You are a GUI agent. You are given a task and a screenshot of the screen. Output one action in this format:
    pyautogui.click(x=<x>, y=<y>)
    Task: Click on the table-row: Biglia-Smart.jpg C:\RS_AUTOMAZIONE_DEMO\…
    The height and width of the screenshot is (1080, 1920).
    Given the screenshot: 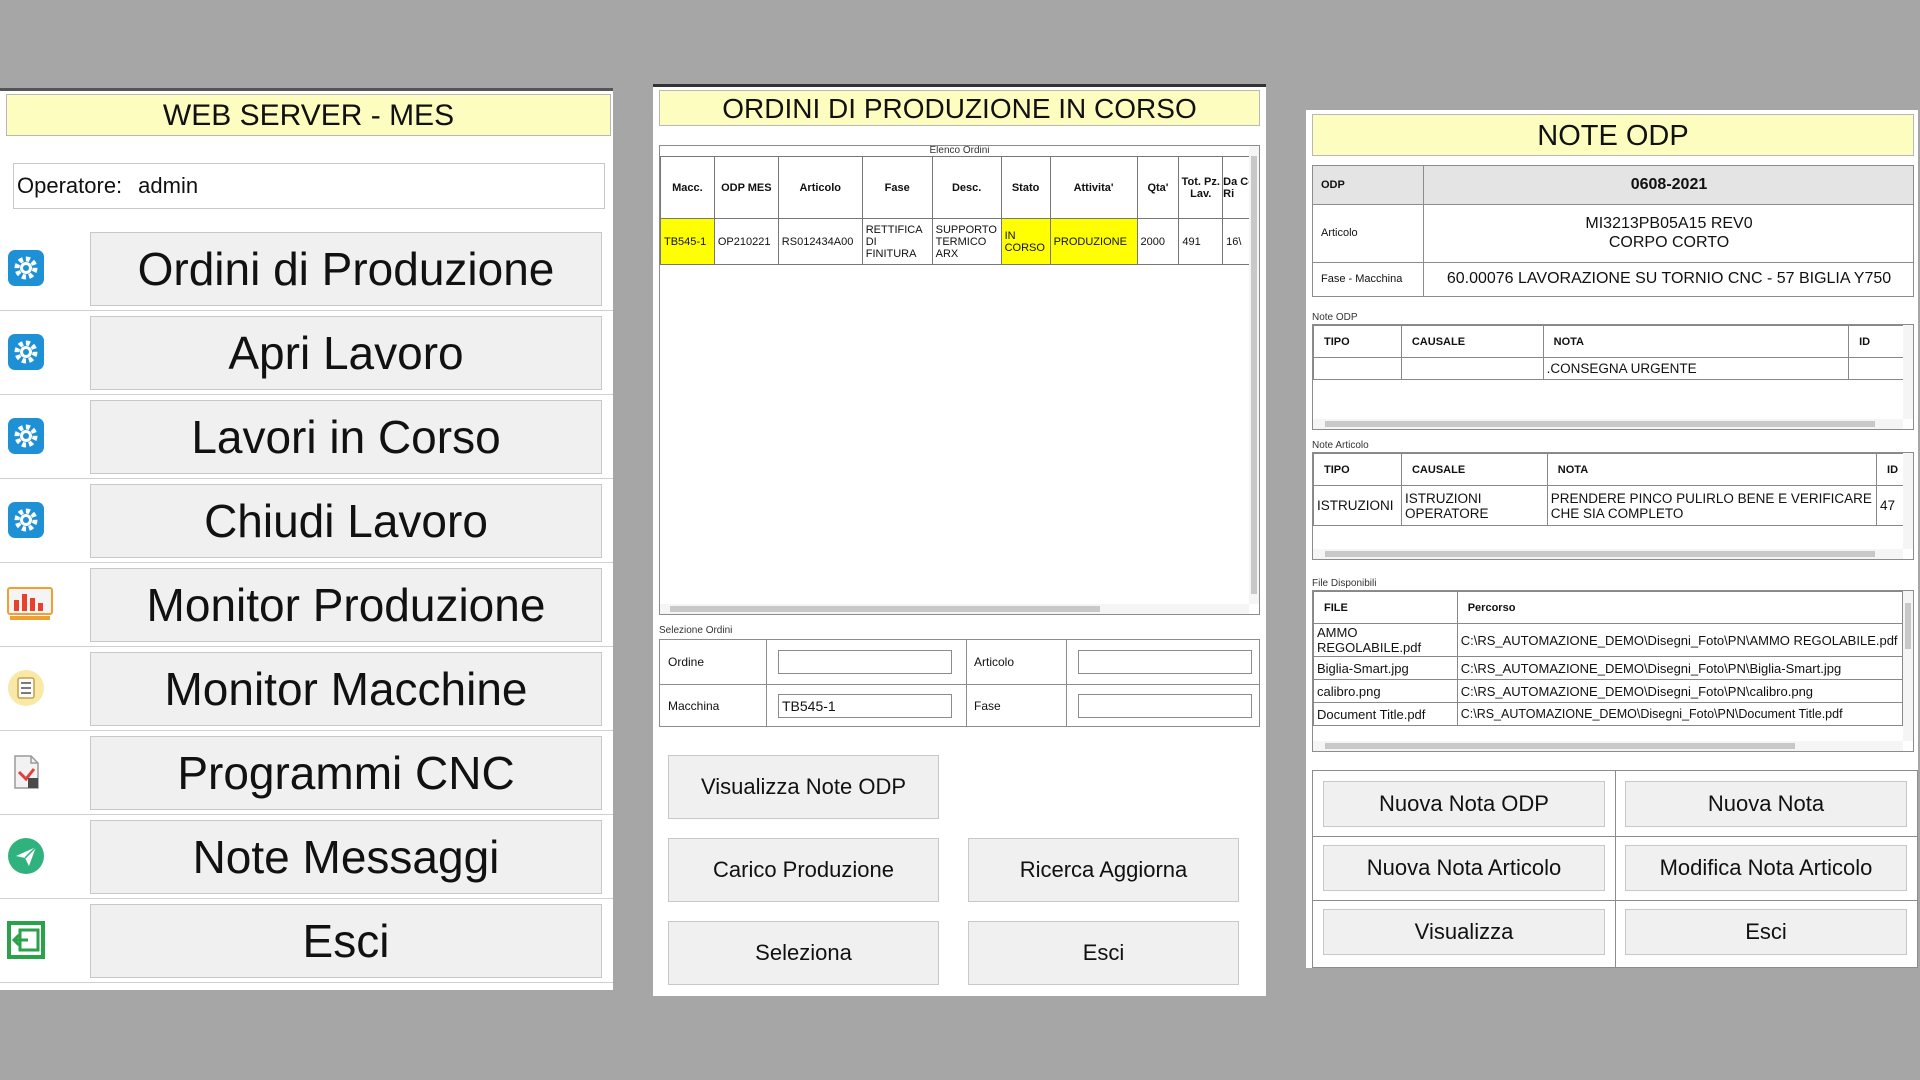 What is the action you would take?
    pyautogui.click(x=1608, y=668)
    